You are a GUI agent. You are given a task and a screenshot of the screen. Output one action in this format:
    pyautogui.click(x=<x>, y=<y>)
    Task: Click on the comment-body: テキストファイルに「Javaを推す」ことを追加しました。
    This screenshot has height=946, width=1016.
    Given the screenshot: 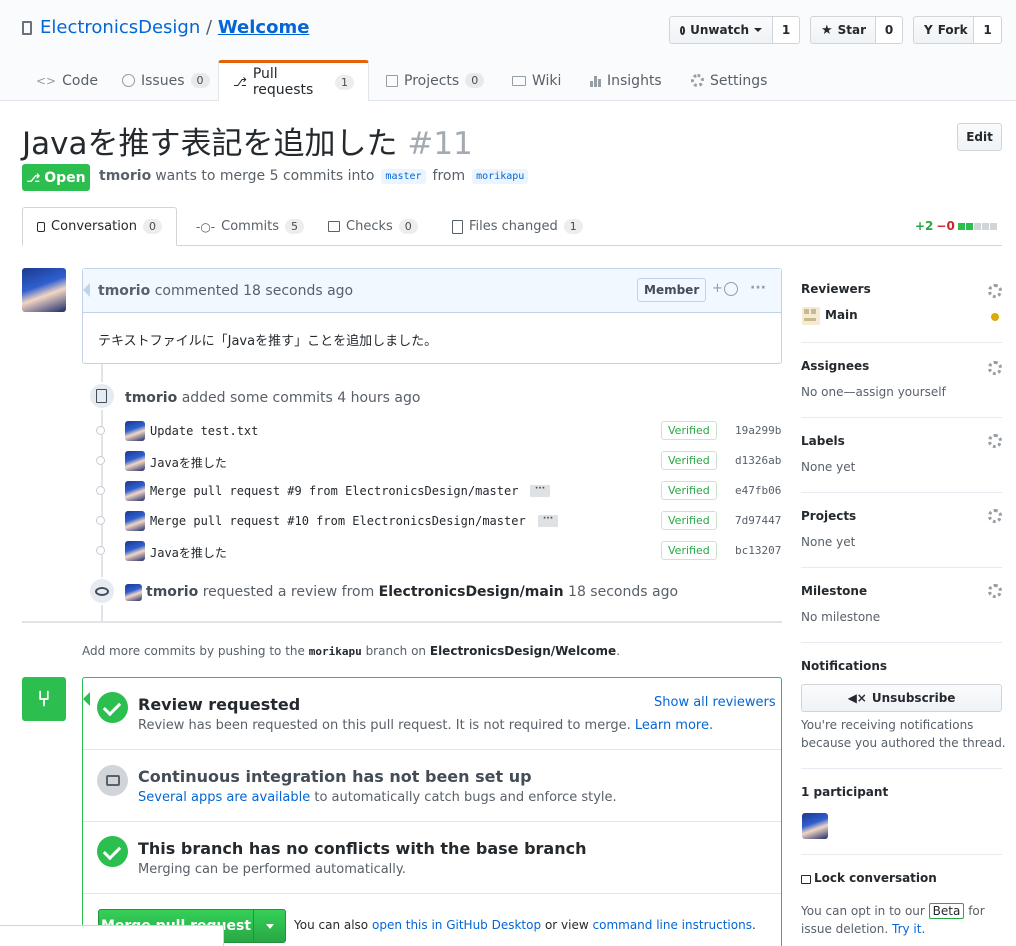 What is the action you would take?
    pyautogui.click(x=268, y=341)
    